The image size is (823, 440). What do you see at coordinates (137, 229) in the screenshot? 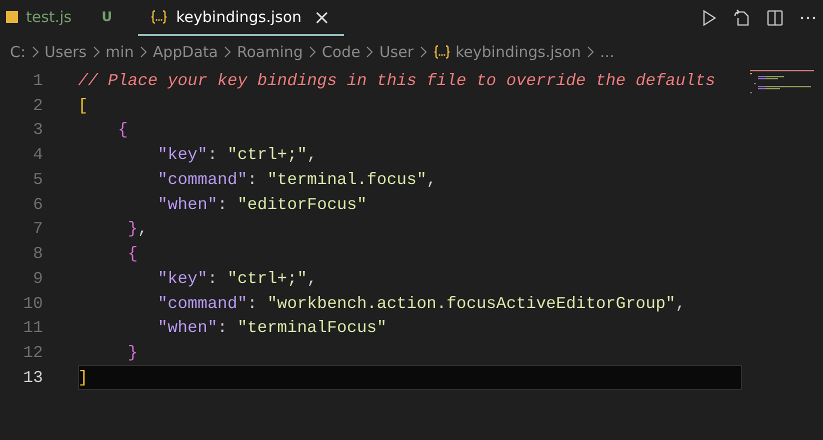
I see `code-line: },` at bounding box center [137, 229].